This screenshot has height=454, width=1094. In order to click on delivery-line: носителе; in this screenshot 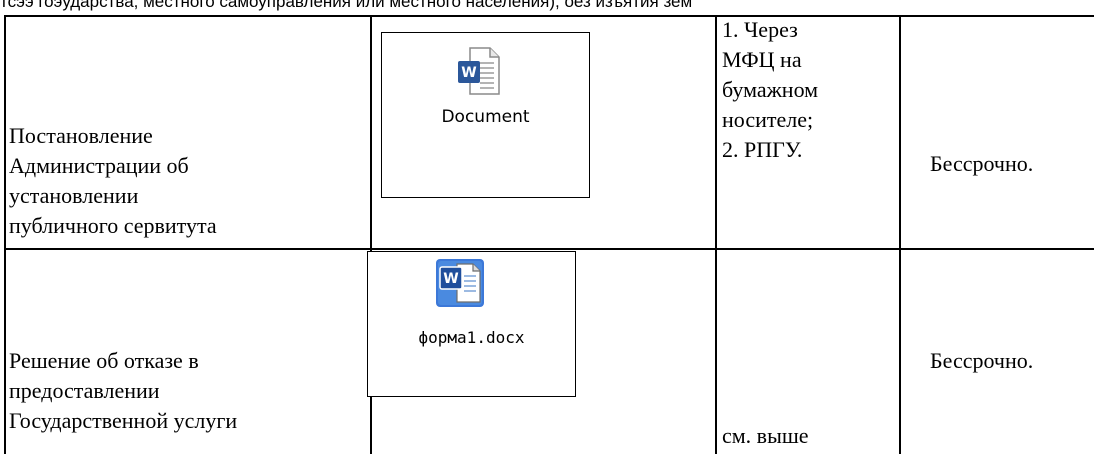, I will do `click(768, 119)`.